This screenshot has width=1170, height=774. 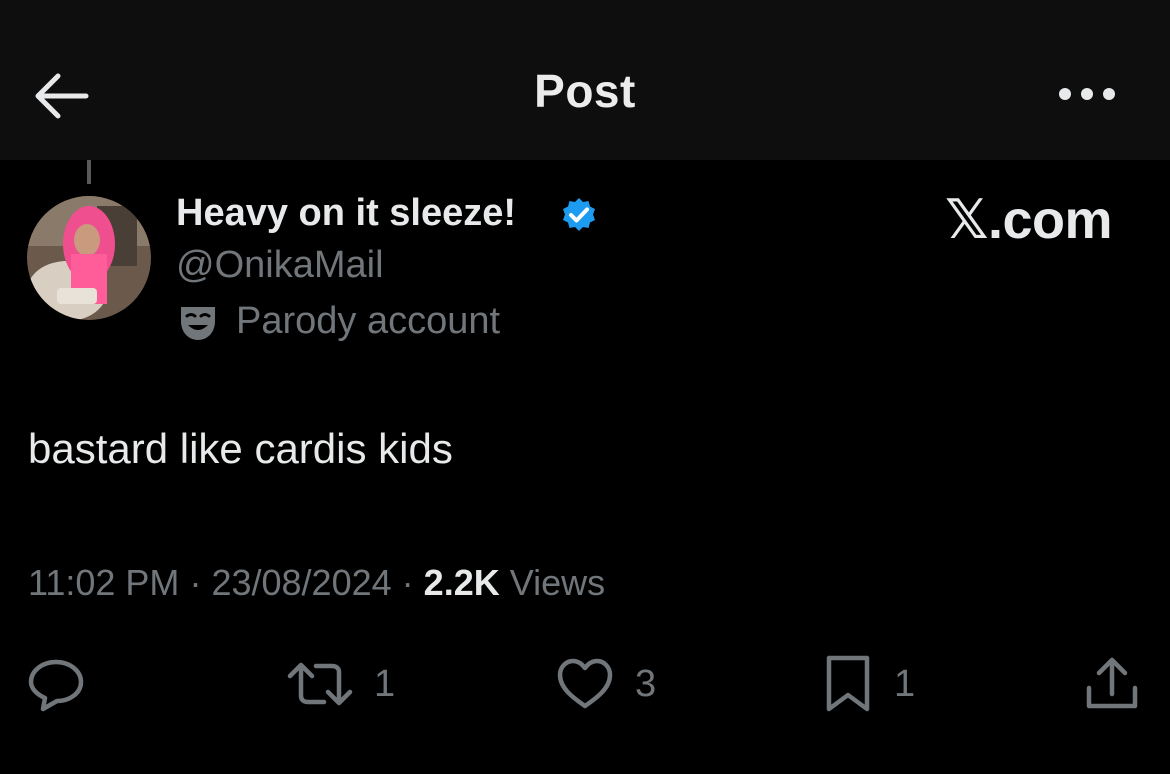 What do you see at coordinates (89, 258) in the screenshot?
I see `avatar` at bounding box center [89, 258].